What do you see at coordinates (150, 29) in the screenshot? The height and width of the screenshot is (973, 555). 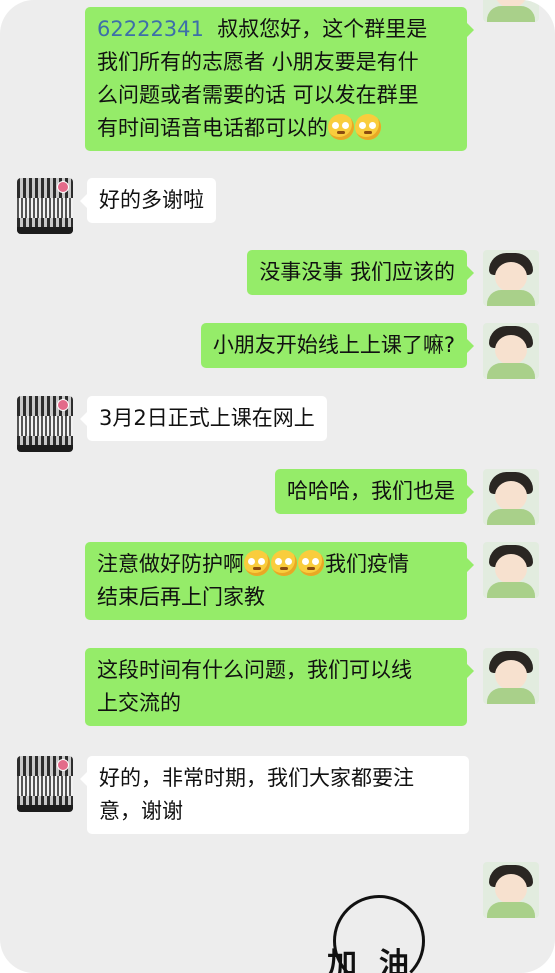 I see `phone-number-link: 62222341` at bounding box center [150, 29].